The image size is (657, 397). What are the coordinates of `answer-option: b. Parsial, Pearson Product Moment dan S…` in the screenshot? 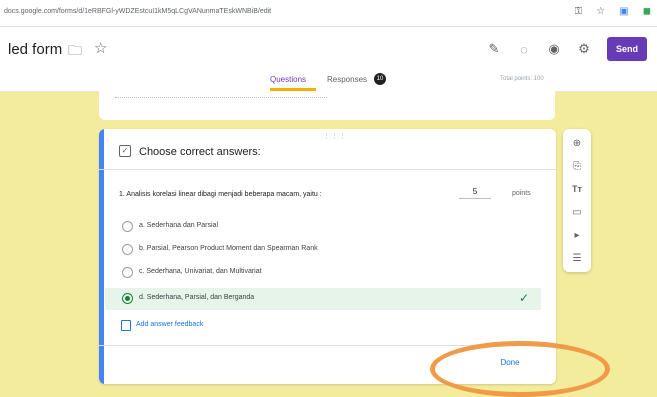 It's located at (323, 250).